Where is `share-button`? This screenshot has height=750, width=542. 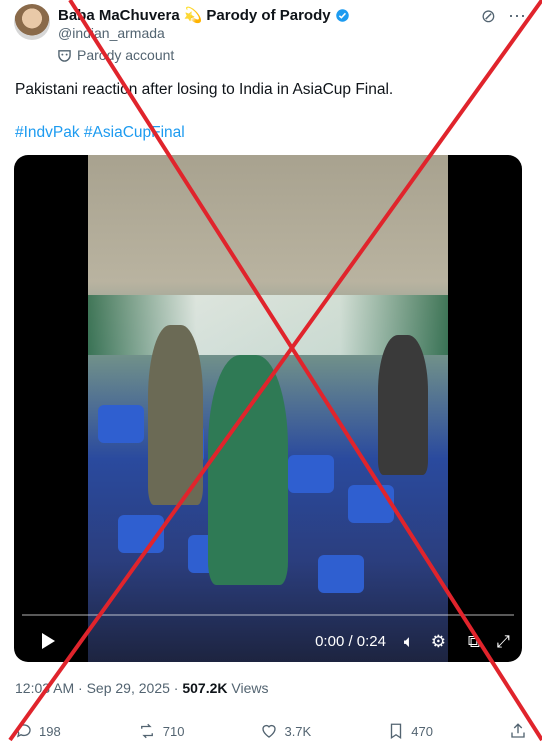 share-button is located at coordinates (518, 731).